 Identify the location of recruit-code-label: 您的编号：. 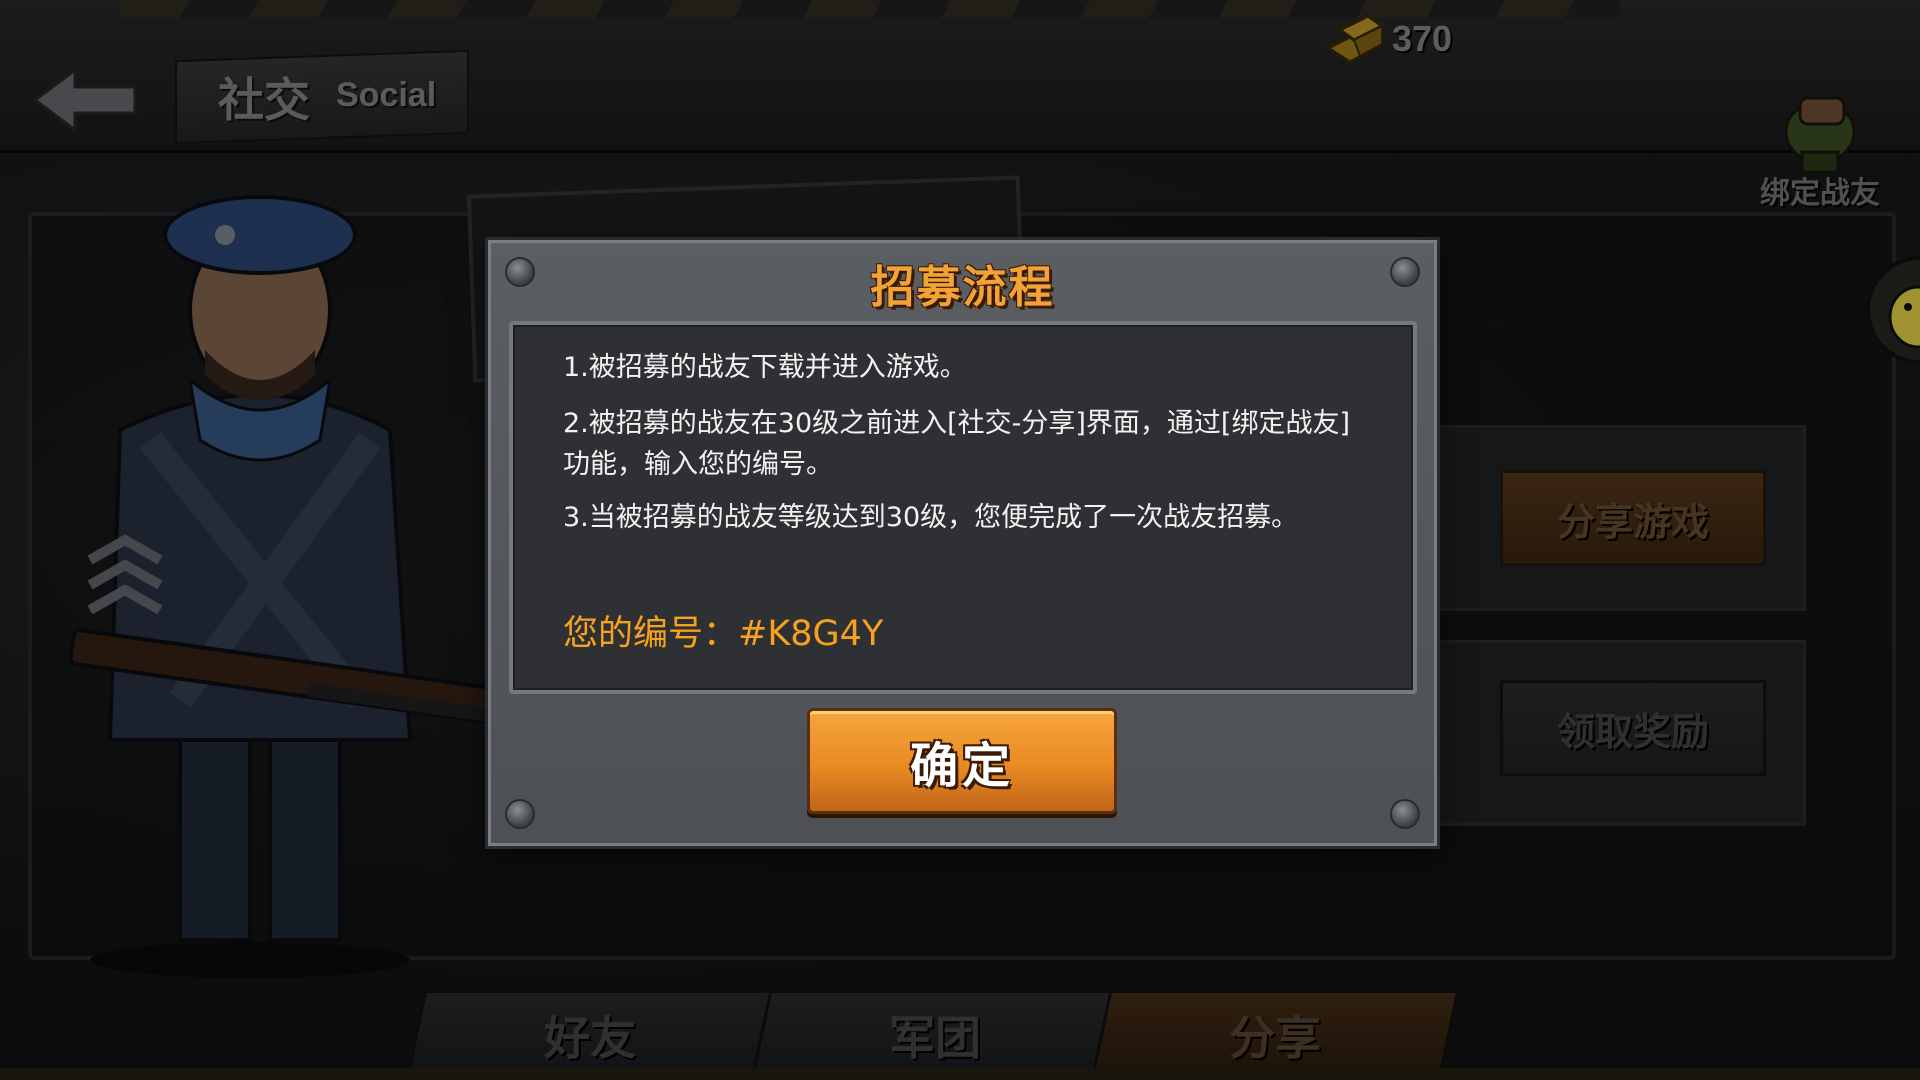
(651, 634).